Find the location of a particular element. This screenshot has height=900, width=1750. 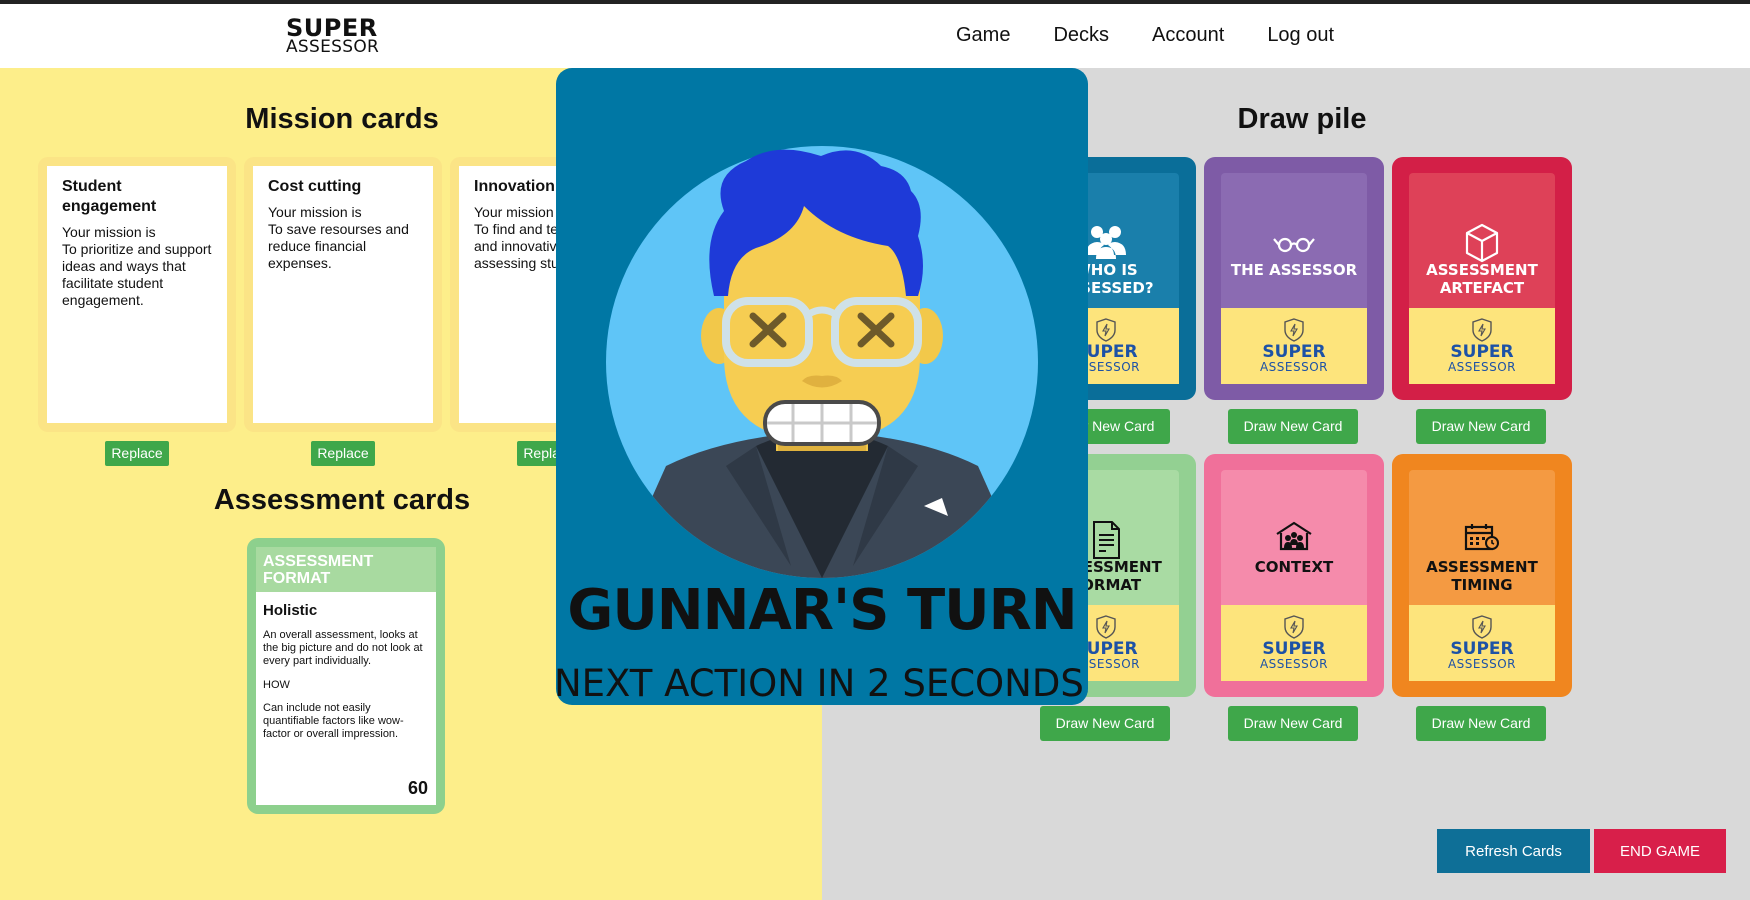

logo-line2: ASSESSOR is located at coordinates (333, 47).